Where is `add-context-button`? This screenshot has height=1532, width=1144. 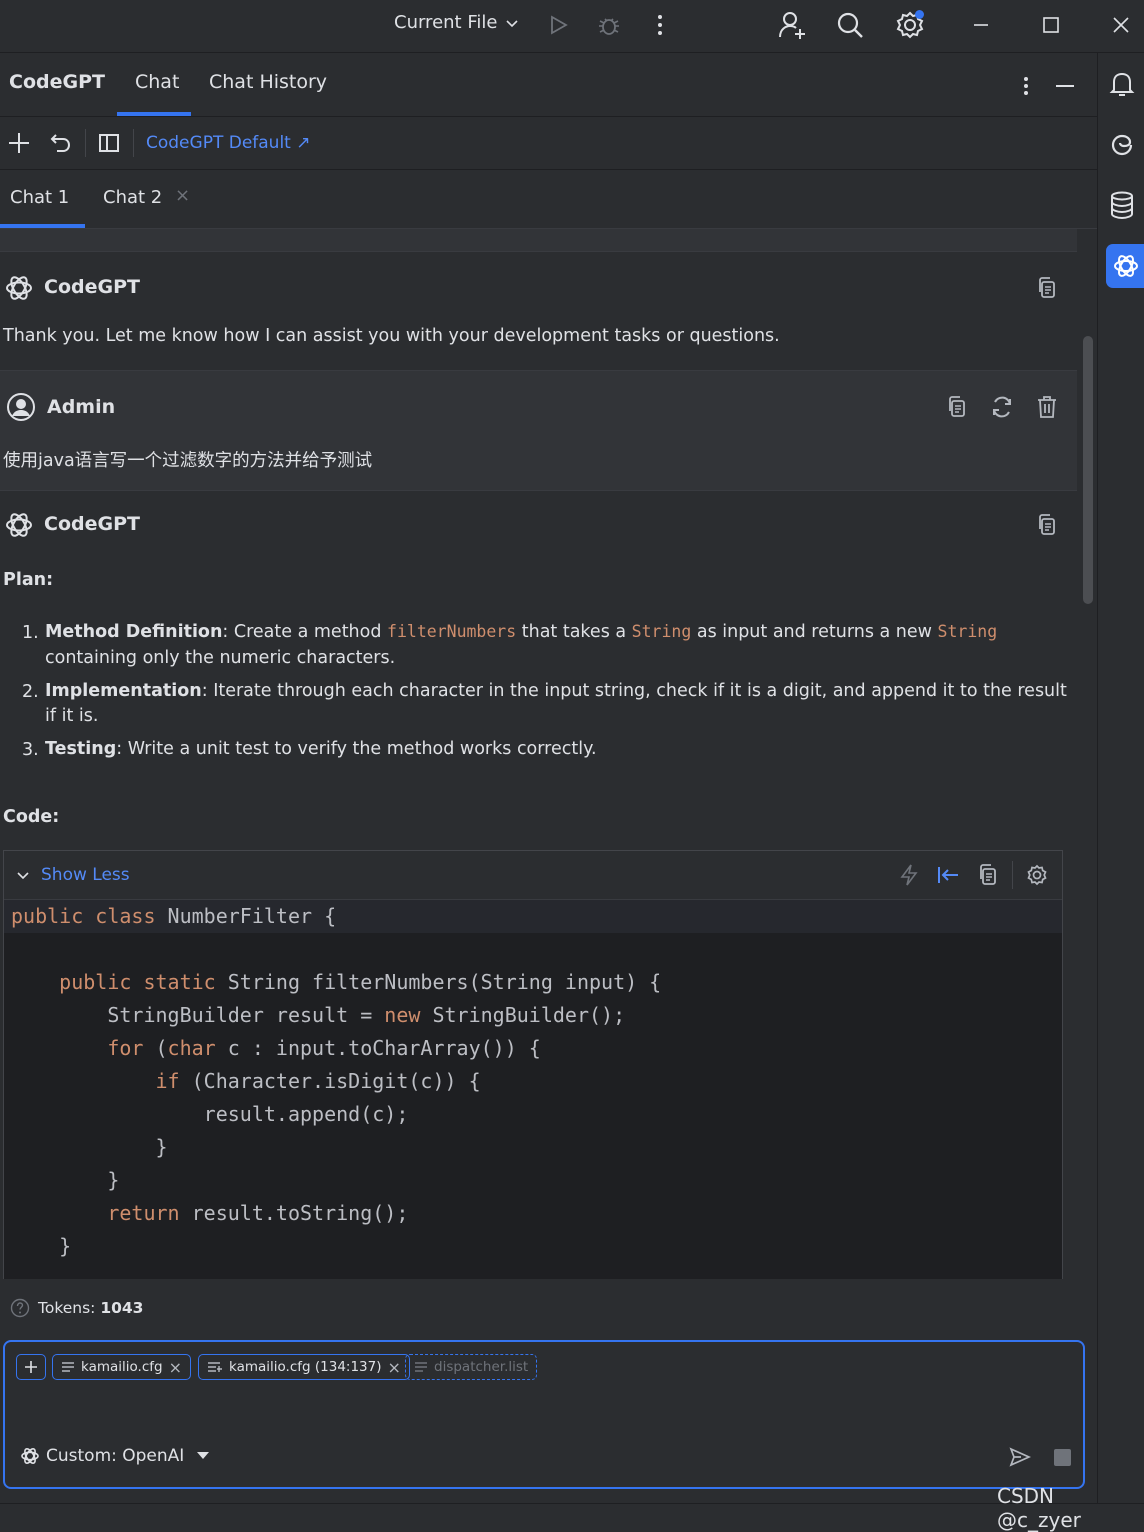 add-context-button is located at coordinates (31, 1367).